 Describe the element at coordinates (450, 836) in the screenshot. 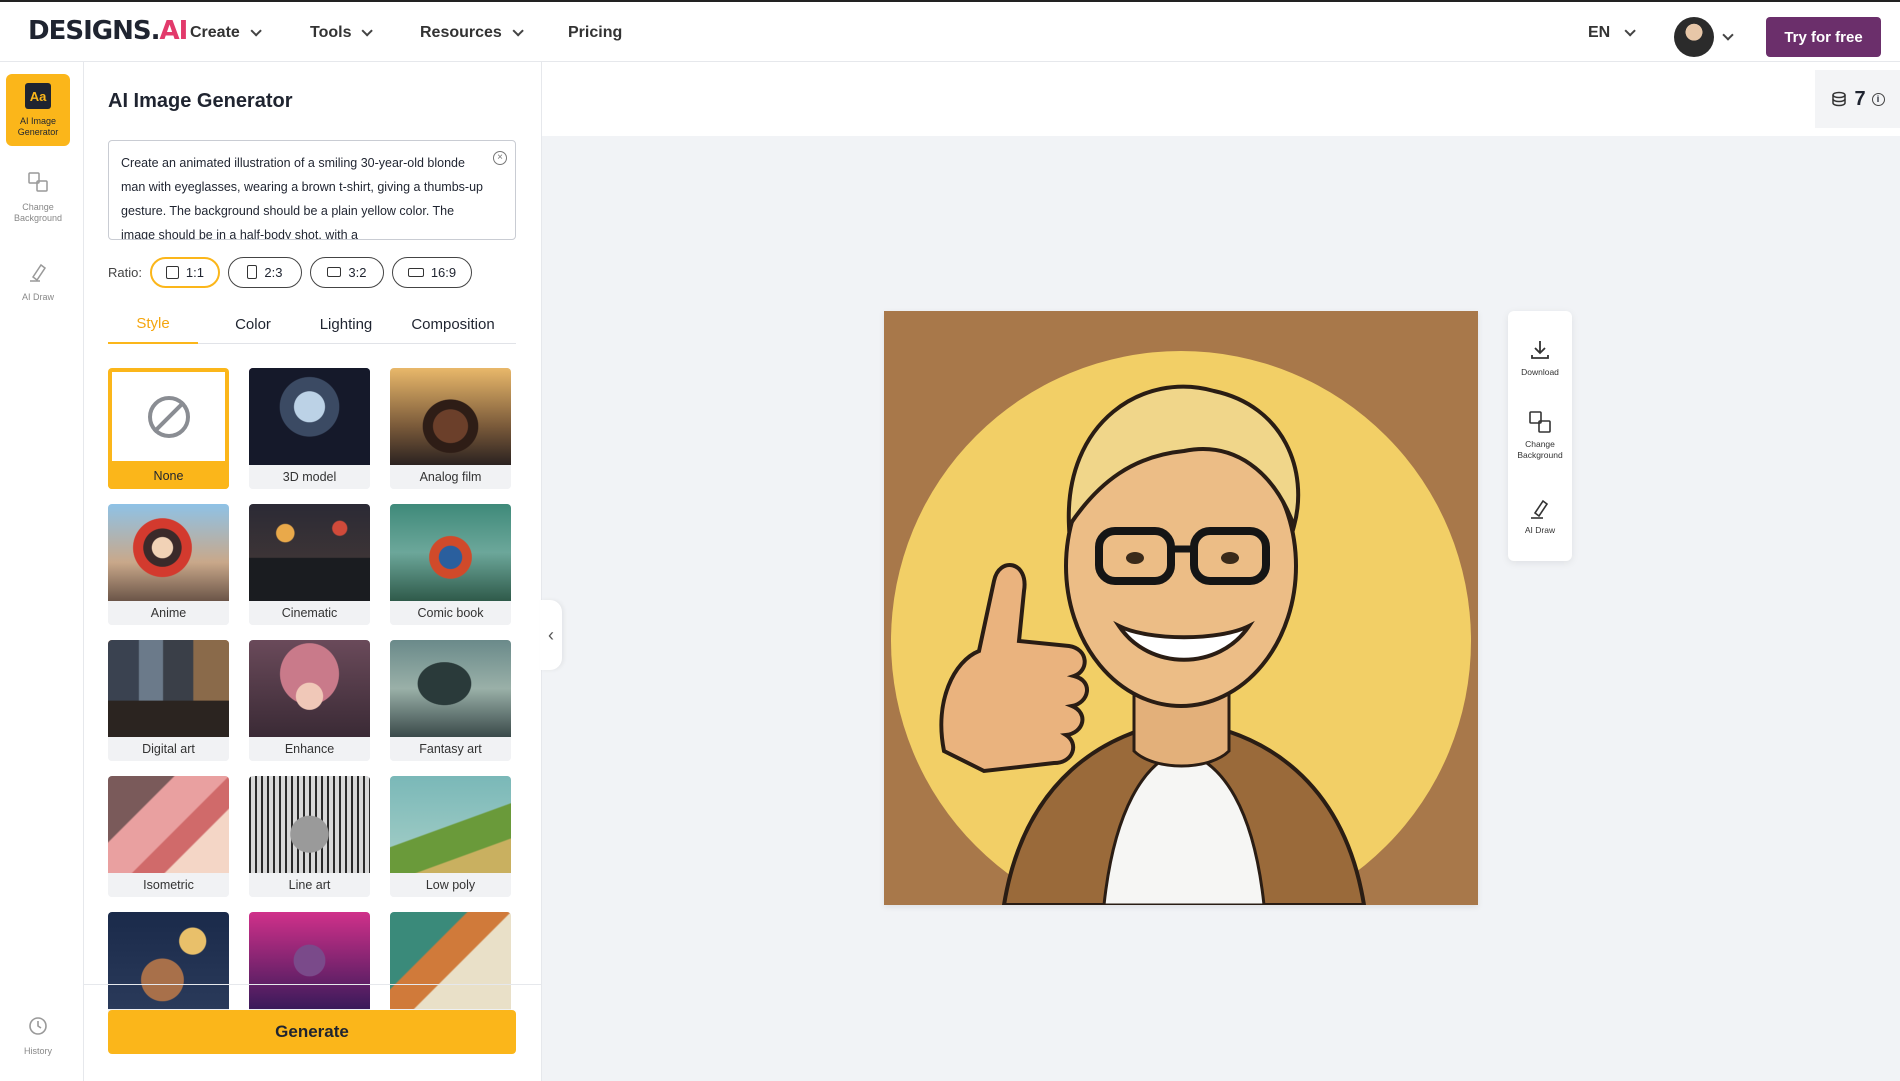

I see `style-card-low-poly: Low poly` at that location.